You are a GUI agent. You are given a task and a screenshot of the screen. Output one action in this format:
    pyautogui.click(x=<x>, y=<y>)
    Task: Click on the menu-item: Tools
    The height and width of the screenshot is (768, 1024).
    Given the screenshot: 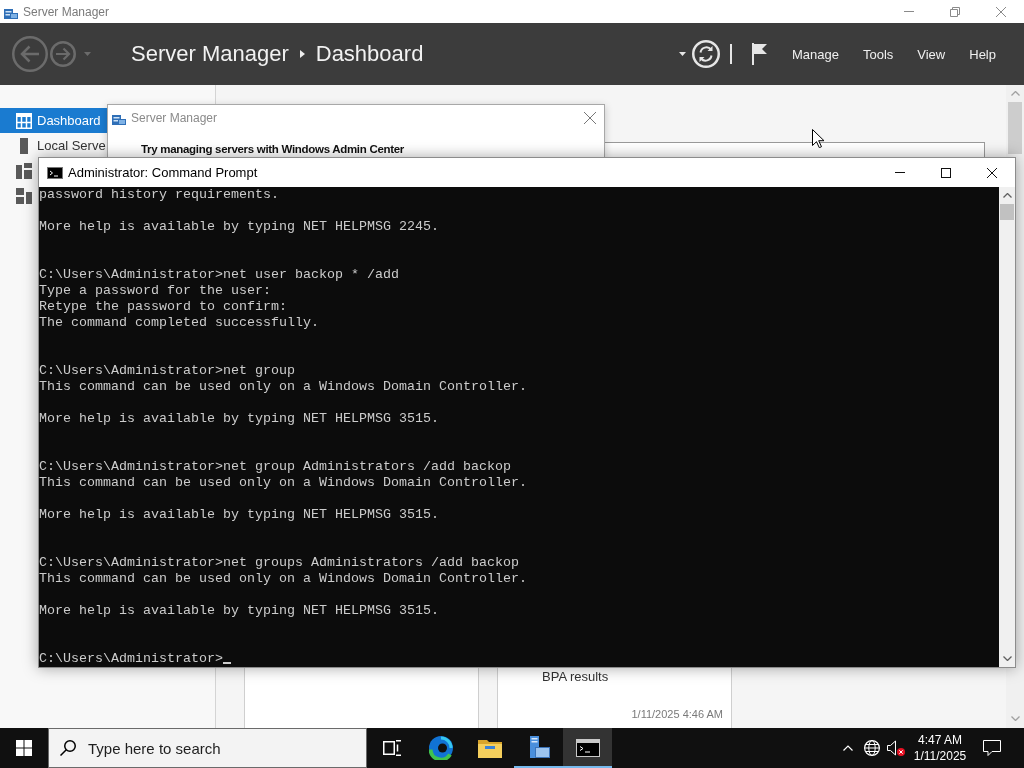 What is the action you would take?
    pyautogui.click(x=878, y=54)
    